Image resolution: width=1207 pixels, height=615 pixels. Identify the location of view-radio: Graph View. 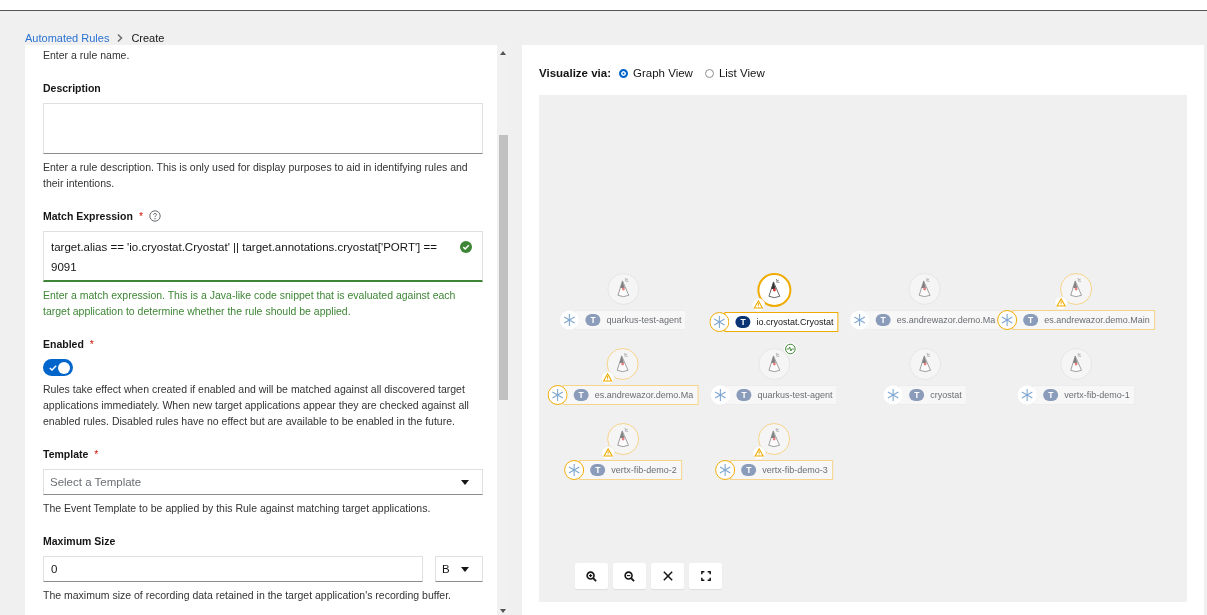
(656, 73).